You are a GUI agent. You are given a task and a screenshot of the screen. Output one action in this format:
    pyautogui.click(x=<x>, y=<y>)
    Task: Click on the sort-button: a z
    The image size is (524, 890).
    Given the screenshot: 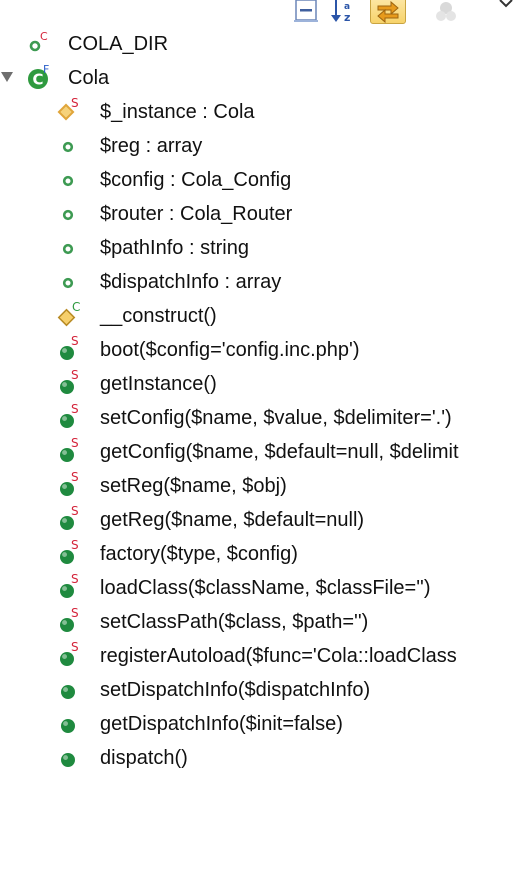 What is the action you would take?
    pyautogui.click(x=344, y=12)
    